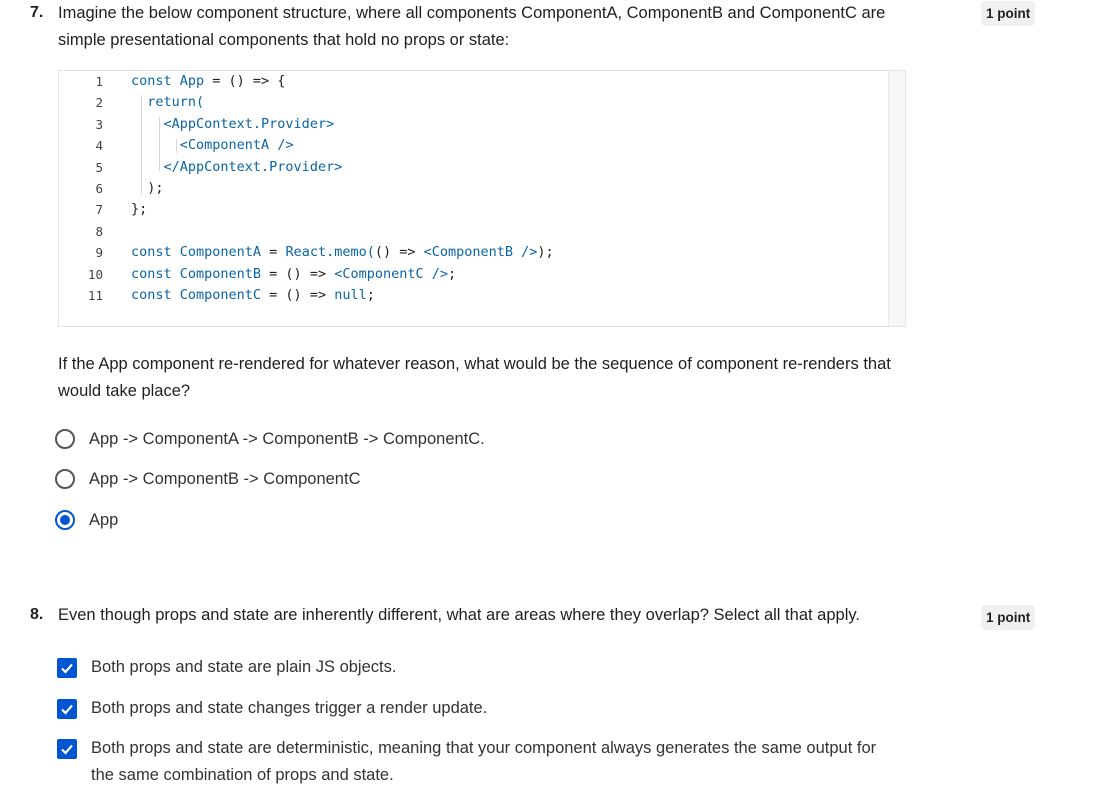 Image resolution: width=1100 pixels, height=789 pixels. I want to click on code-token: const ComponentA, so click(196, 252).